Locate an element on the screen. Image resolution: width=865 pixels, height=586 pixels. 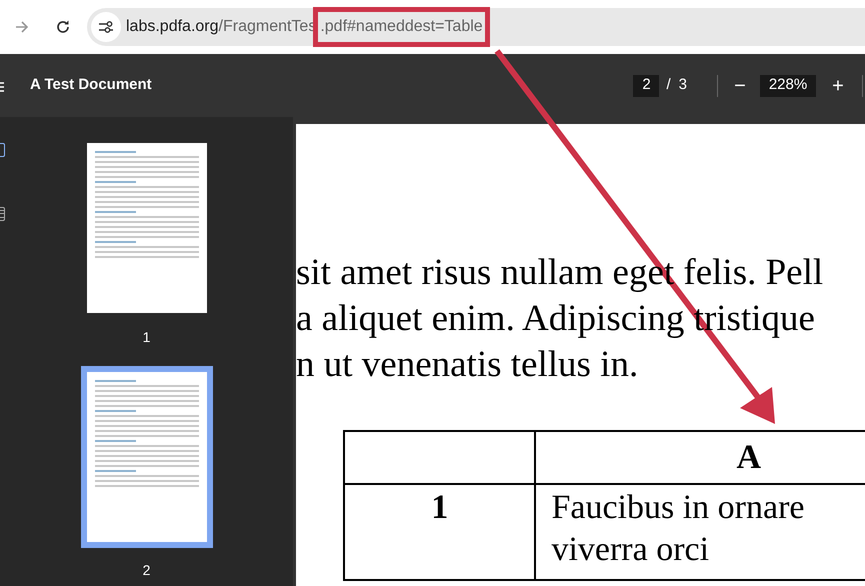
page-number-field: 2 is located at coordinates (646, 85).